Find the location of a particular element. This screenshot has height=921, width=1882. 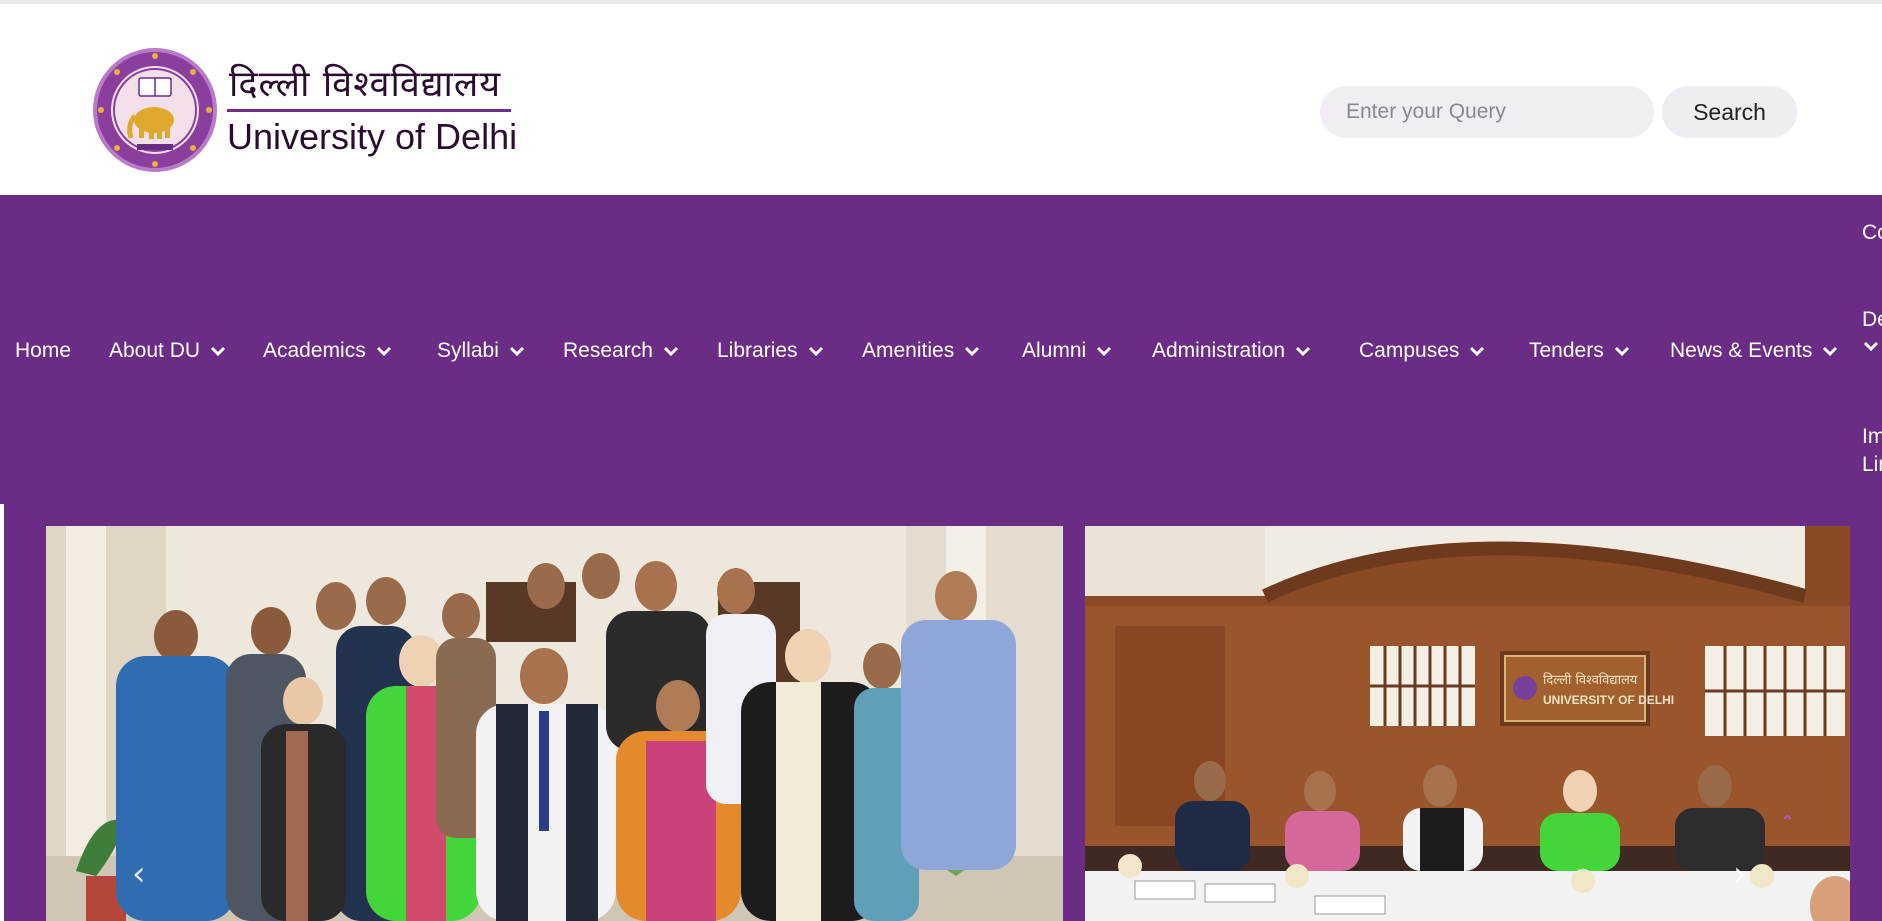

carousel-edge is located at coordinates (2, 712).